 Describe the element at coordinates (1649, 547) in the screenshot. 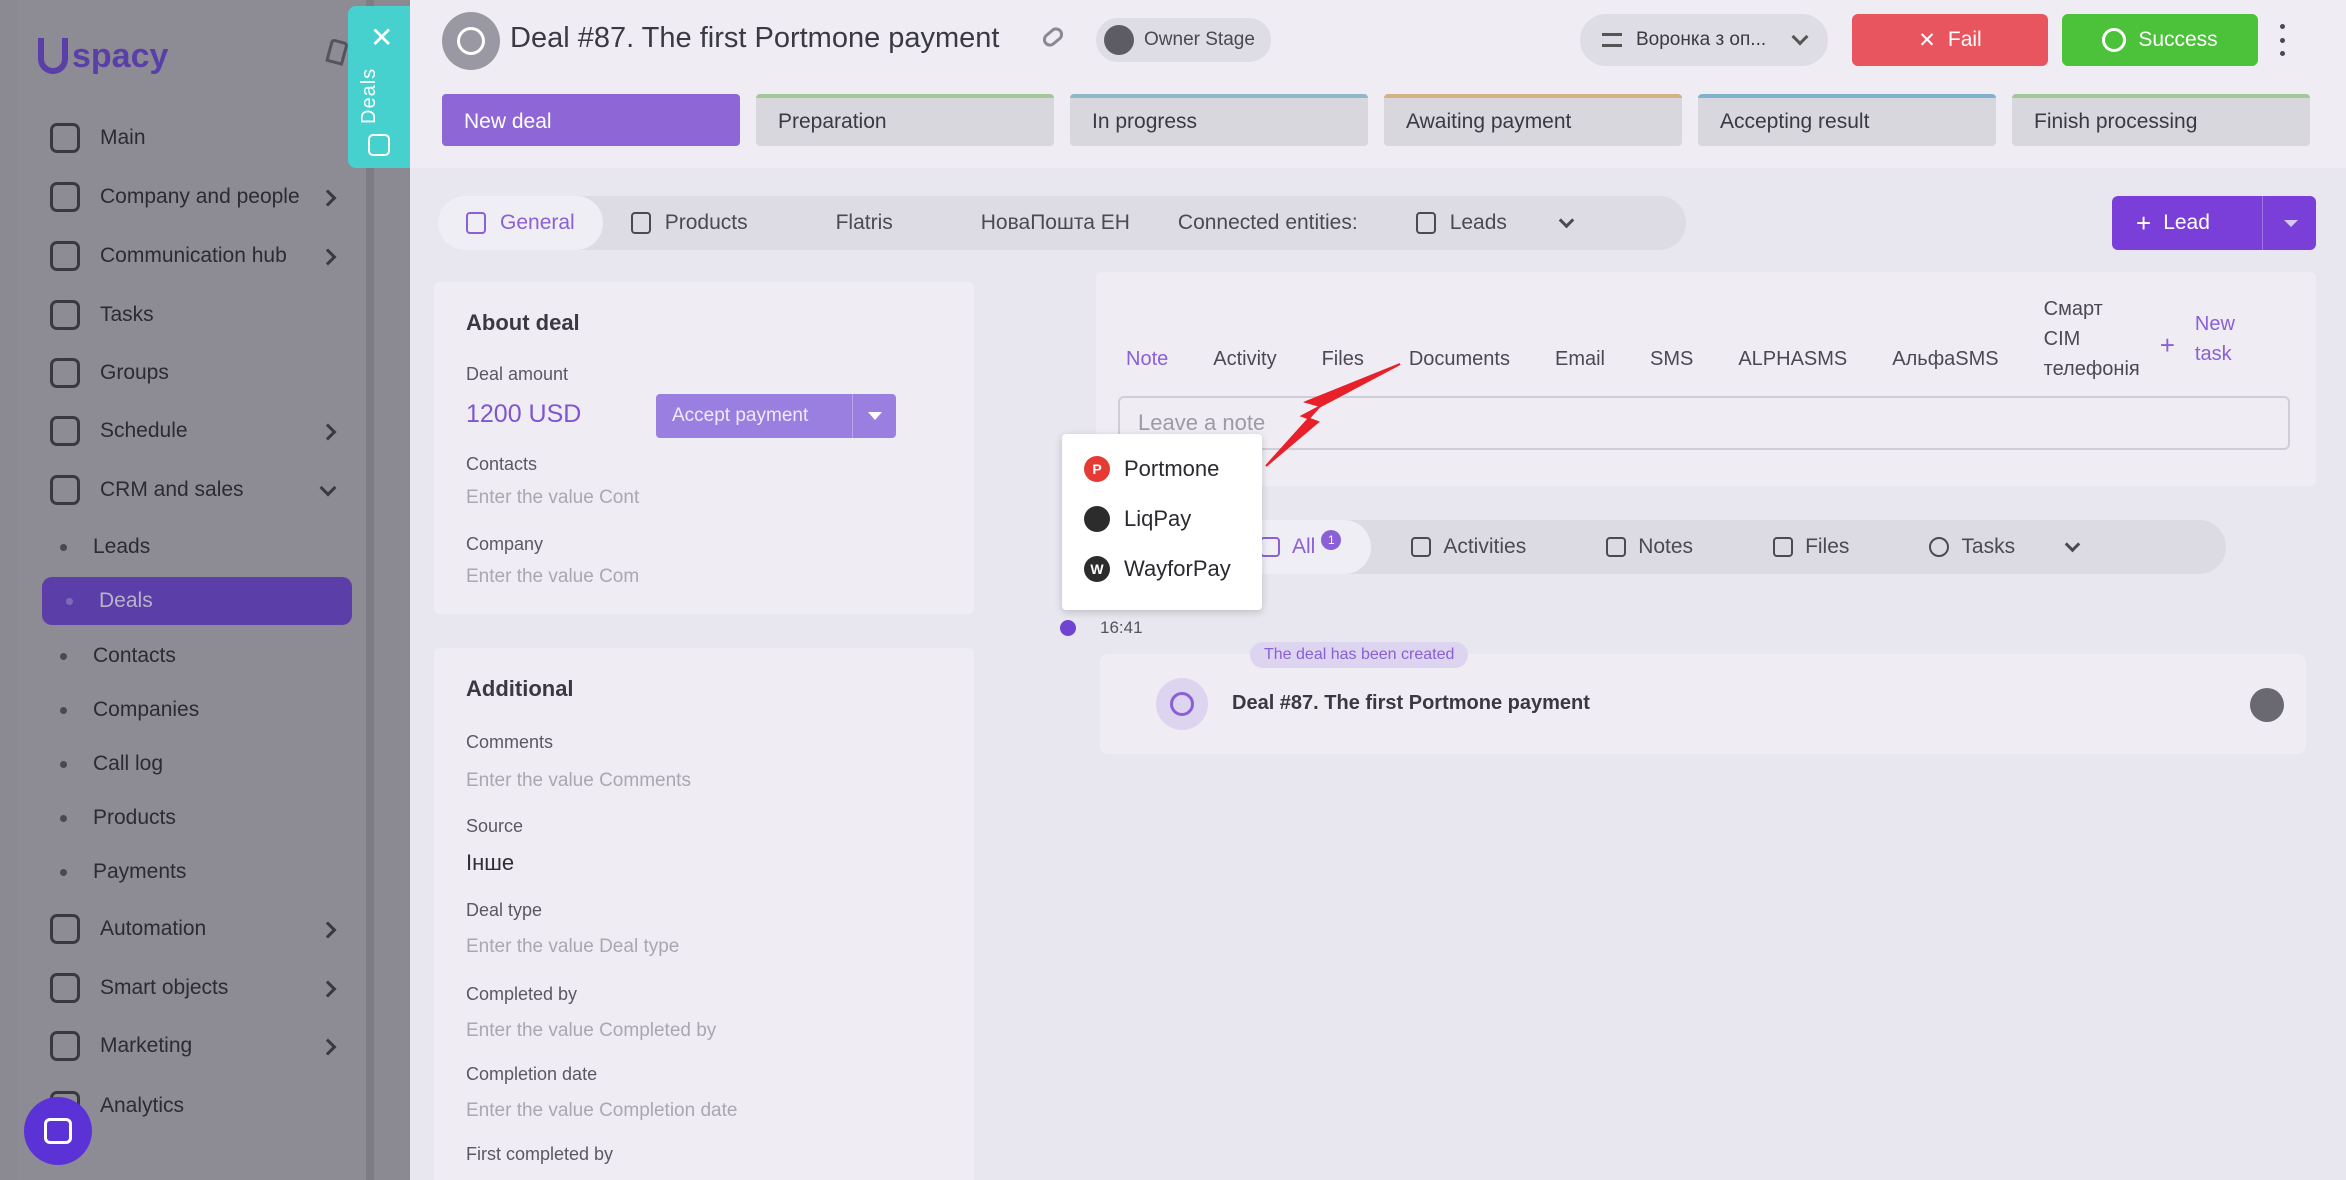

I see `filter-notes: Notes` at that location.